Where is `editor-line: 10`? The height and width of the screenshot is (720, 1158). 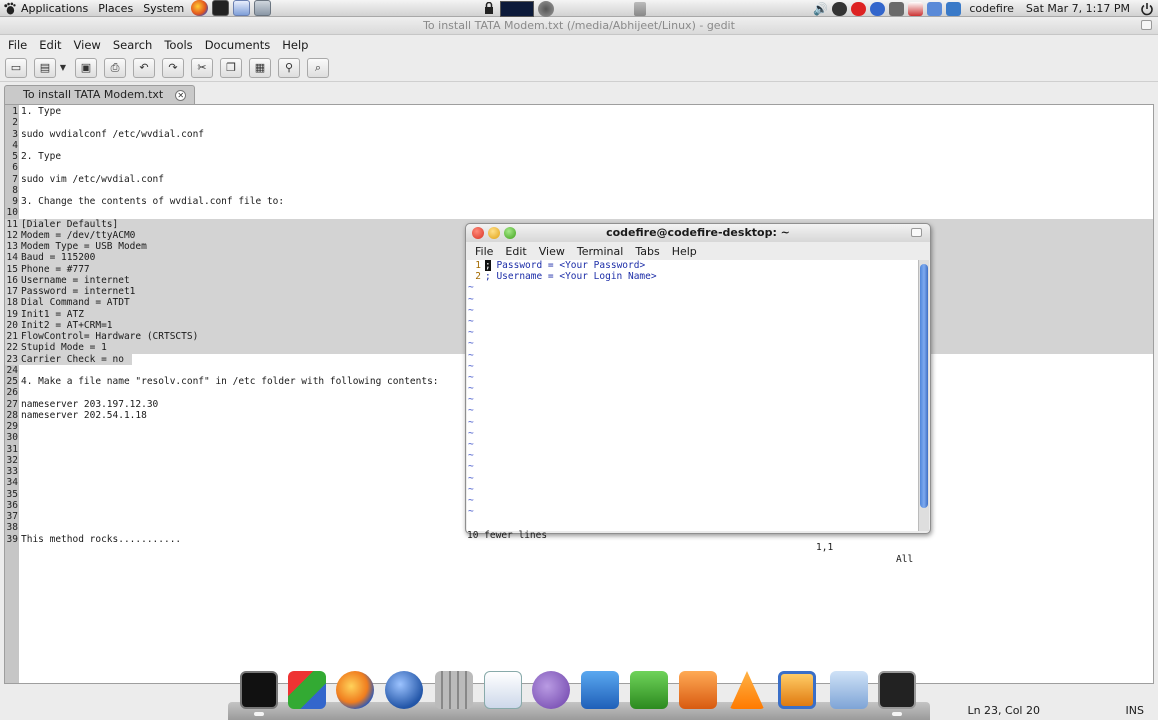
editor-line: 10 is located at coordinates (579, 212).